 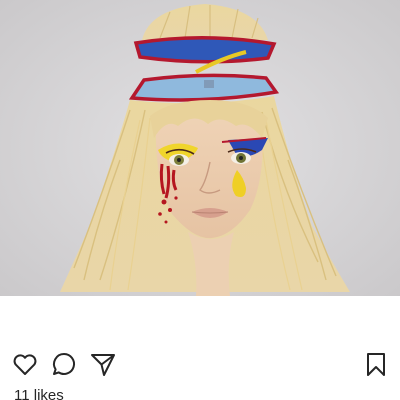 I want to click on paper-plane-icon, so click(x=103, y=364).